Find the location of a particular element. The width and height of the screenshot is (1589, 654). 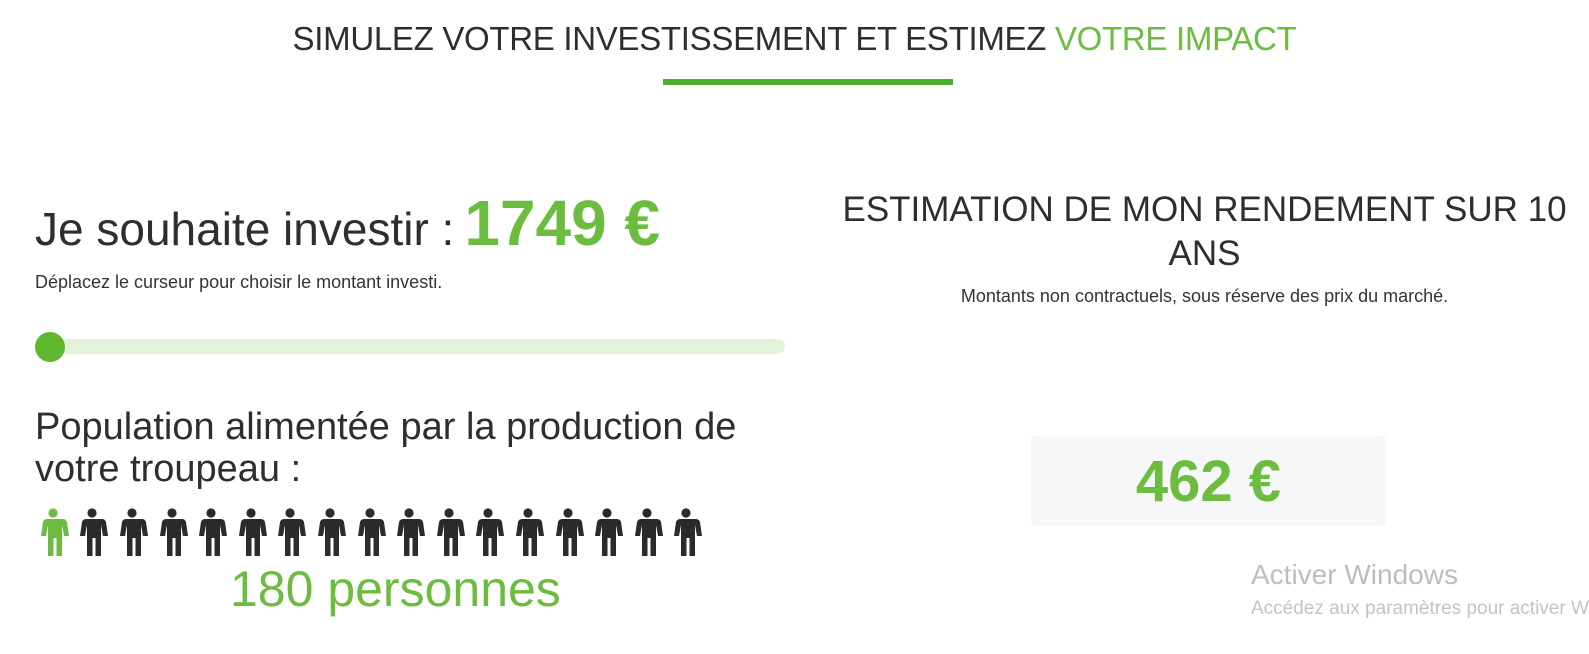

page-title-accent: VOTRE IMPACT is located at coordinates (1175, 38).